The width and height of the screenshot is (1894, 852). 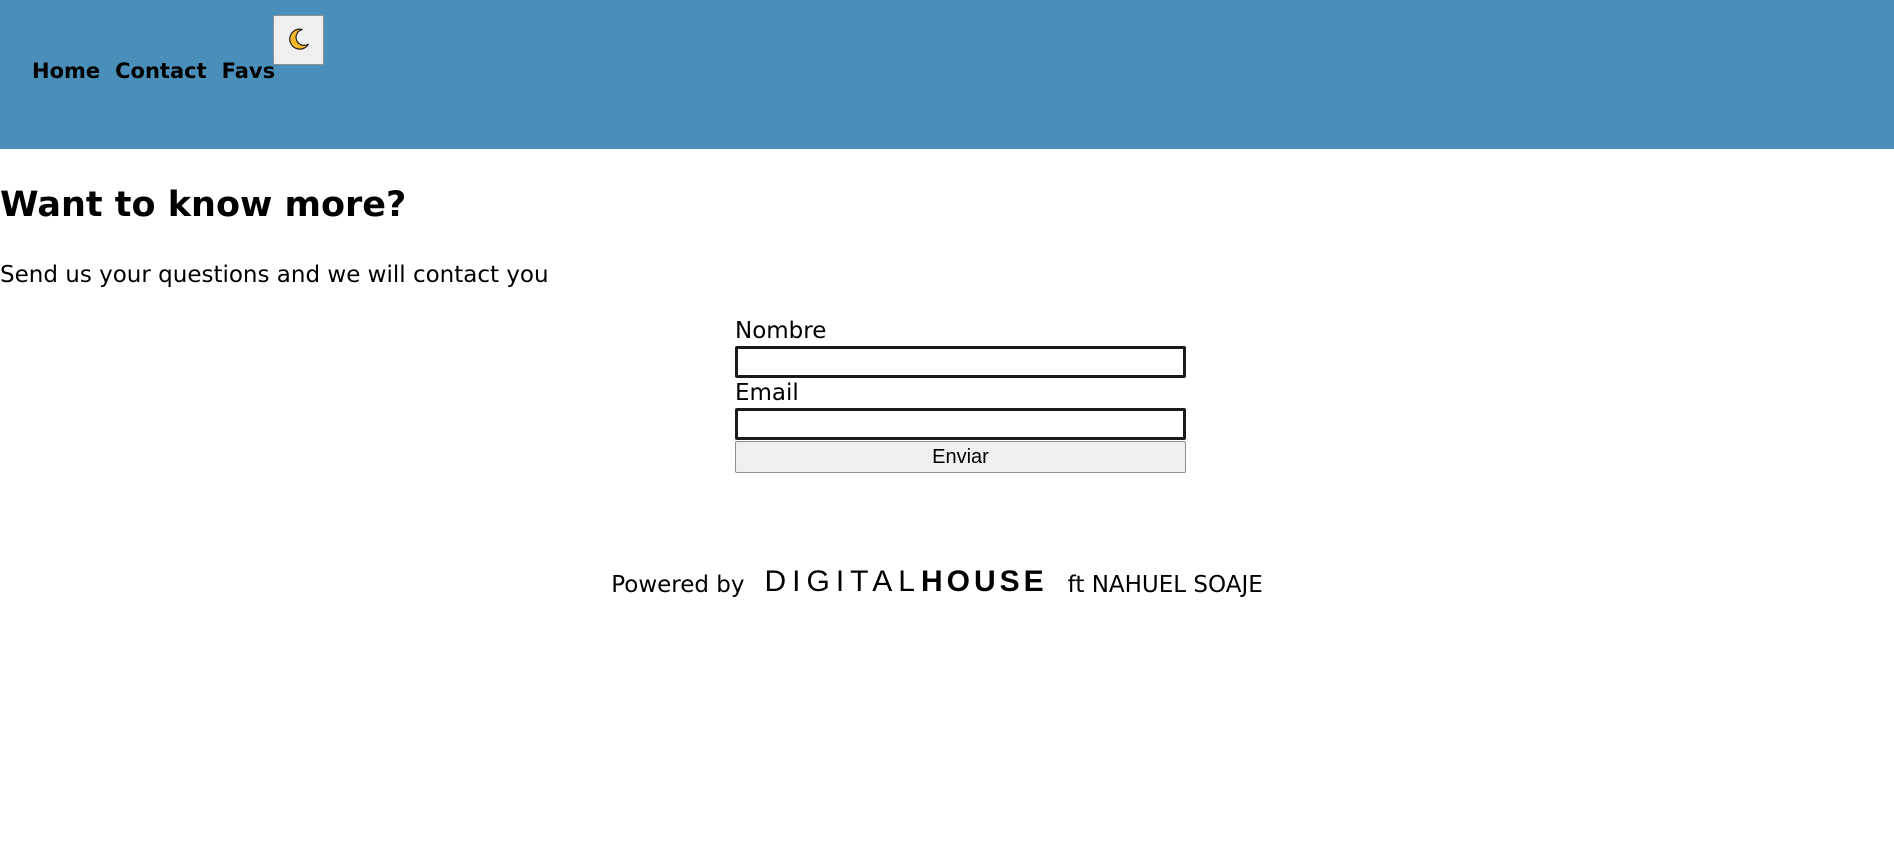 I want to click on logo-text-bold: HOUSE, so click(x=984, y=581).